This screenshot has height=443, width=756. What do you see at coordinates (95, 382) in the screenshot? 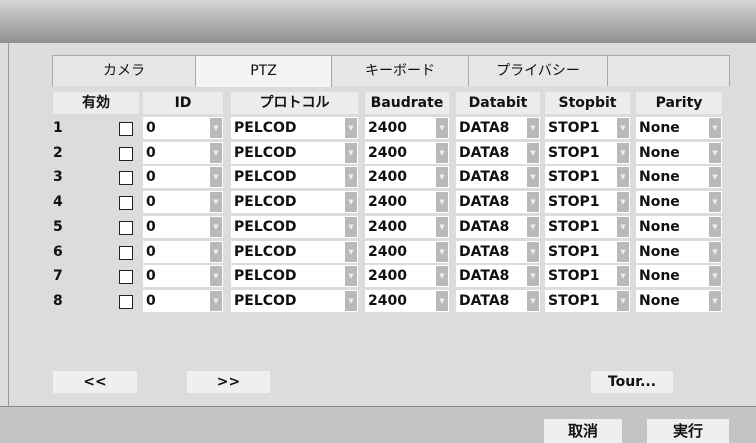
I see `prev-page-button: <<` at bounding box center [95, 382].